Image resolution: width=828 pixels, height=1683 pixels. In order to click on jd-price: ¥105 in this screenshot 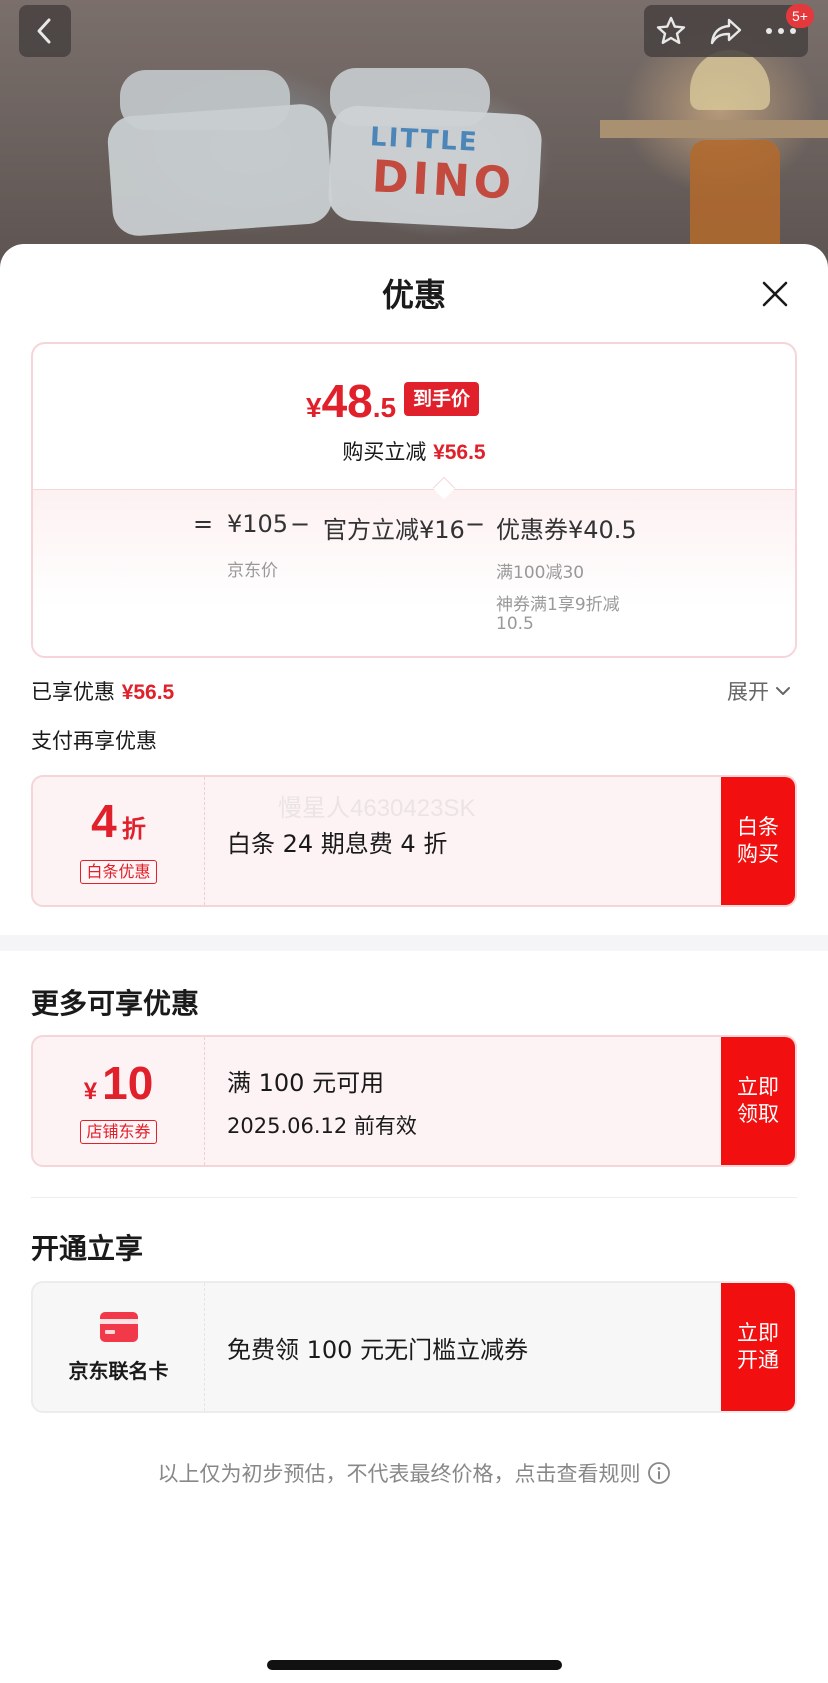, I will do `click(258, 524)`.